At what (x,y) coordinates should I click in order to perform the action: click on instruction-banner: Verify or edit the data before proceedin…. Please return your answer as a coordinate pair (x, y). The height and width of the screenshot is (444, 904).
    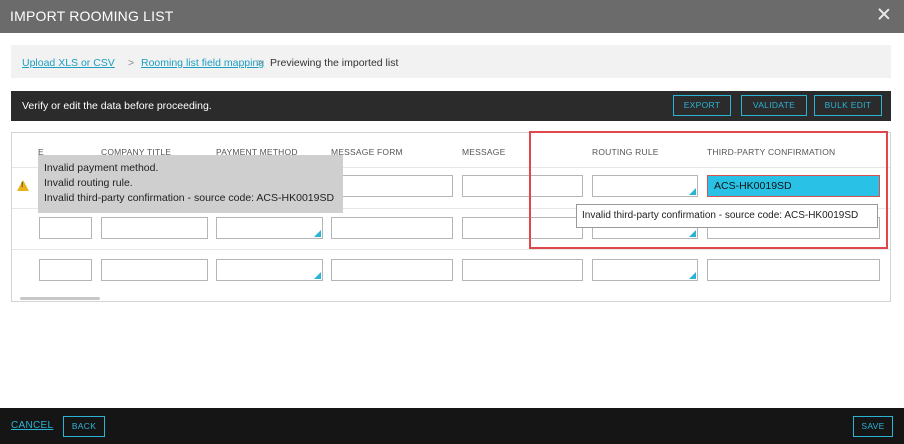
    Looking at the image, I should click on (451, 106).